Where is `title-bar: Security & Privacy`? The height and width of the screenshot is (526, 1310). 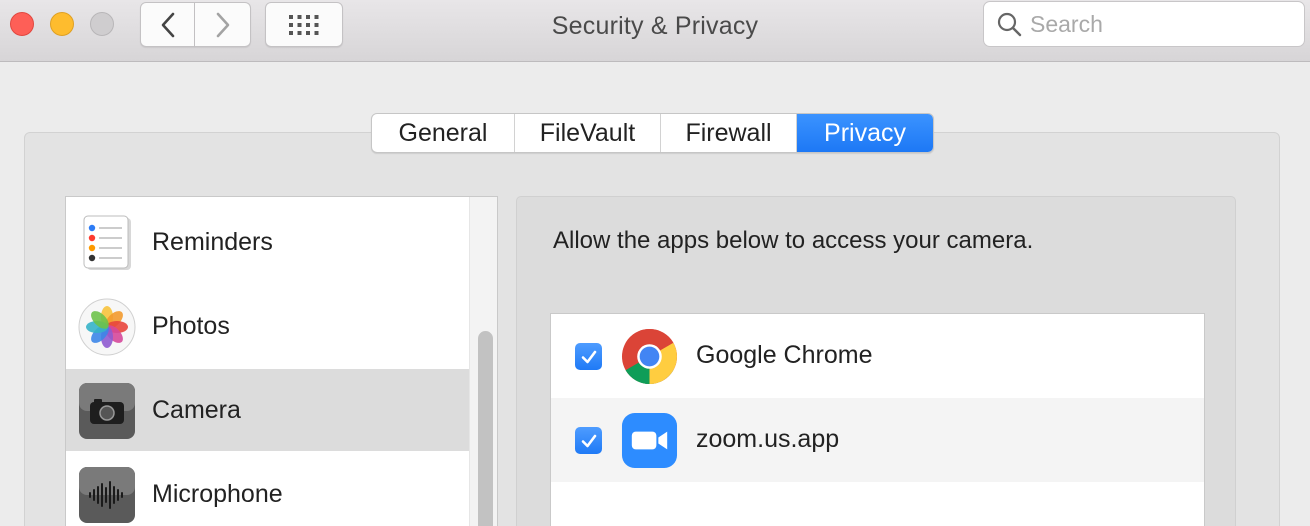
title-bar: Security & Privacy is located at coordinates (655, 31).